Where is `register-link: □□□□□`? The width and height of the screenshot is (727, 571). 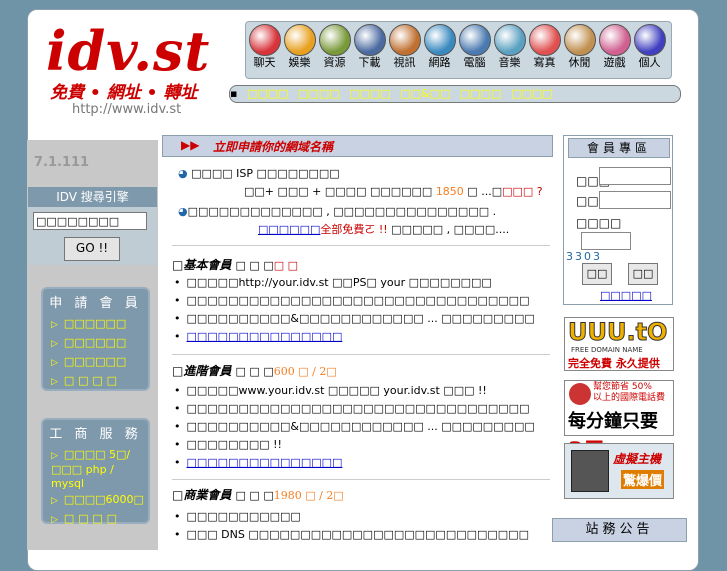 register-link: □□□□□ is located at coordinates (626, 295).